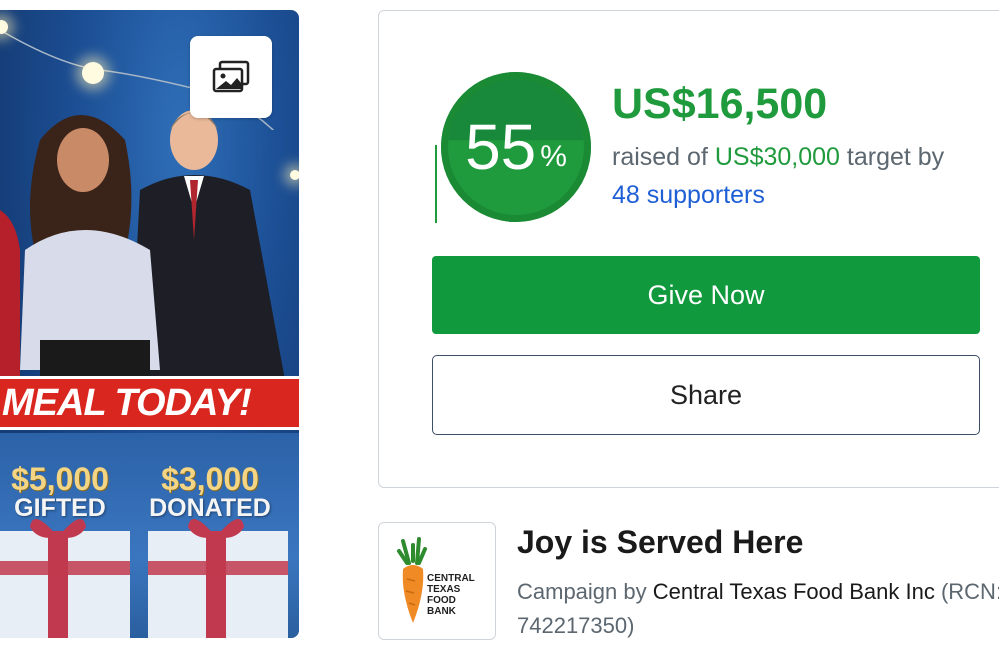 The image size is (999, 649). I want to click on target-amount: US$30,000, so click(777, 157).